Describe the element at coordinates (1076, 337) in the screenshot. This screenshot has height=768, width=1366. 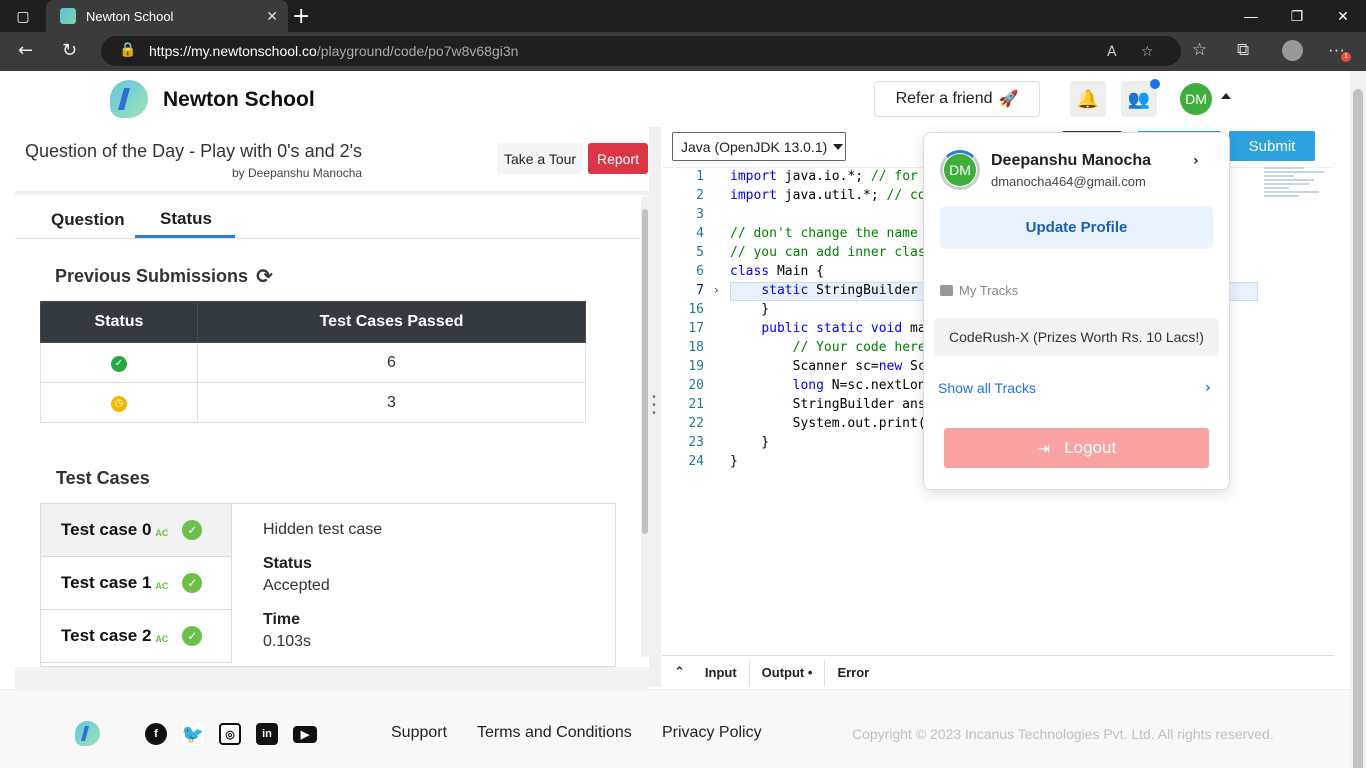
I see `track-item: CodeRush-X (Prizes Worth Rs. 10 Lacs!)` at that location.